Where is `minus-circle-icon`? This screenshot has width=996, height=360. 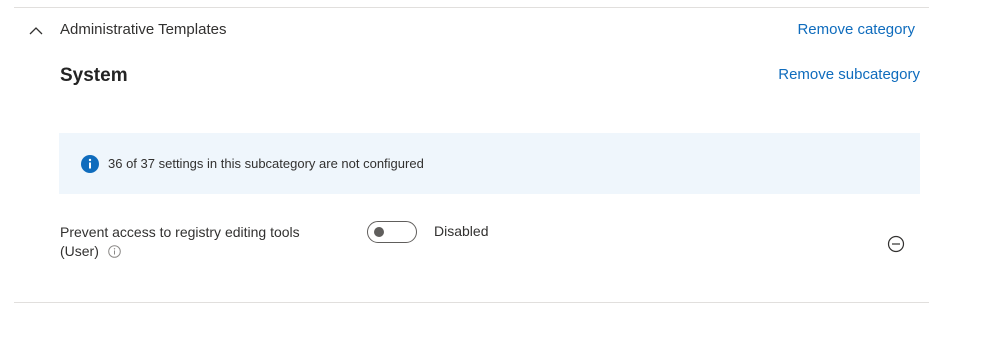 minus-circle-icon is located at coordinates (896, 244).